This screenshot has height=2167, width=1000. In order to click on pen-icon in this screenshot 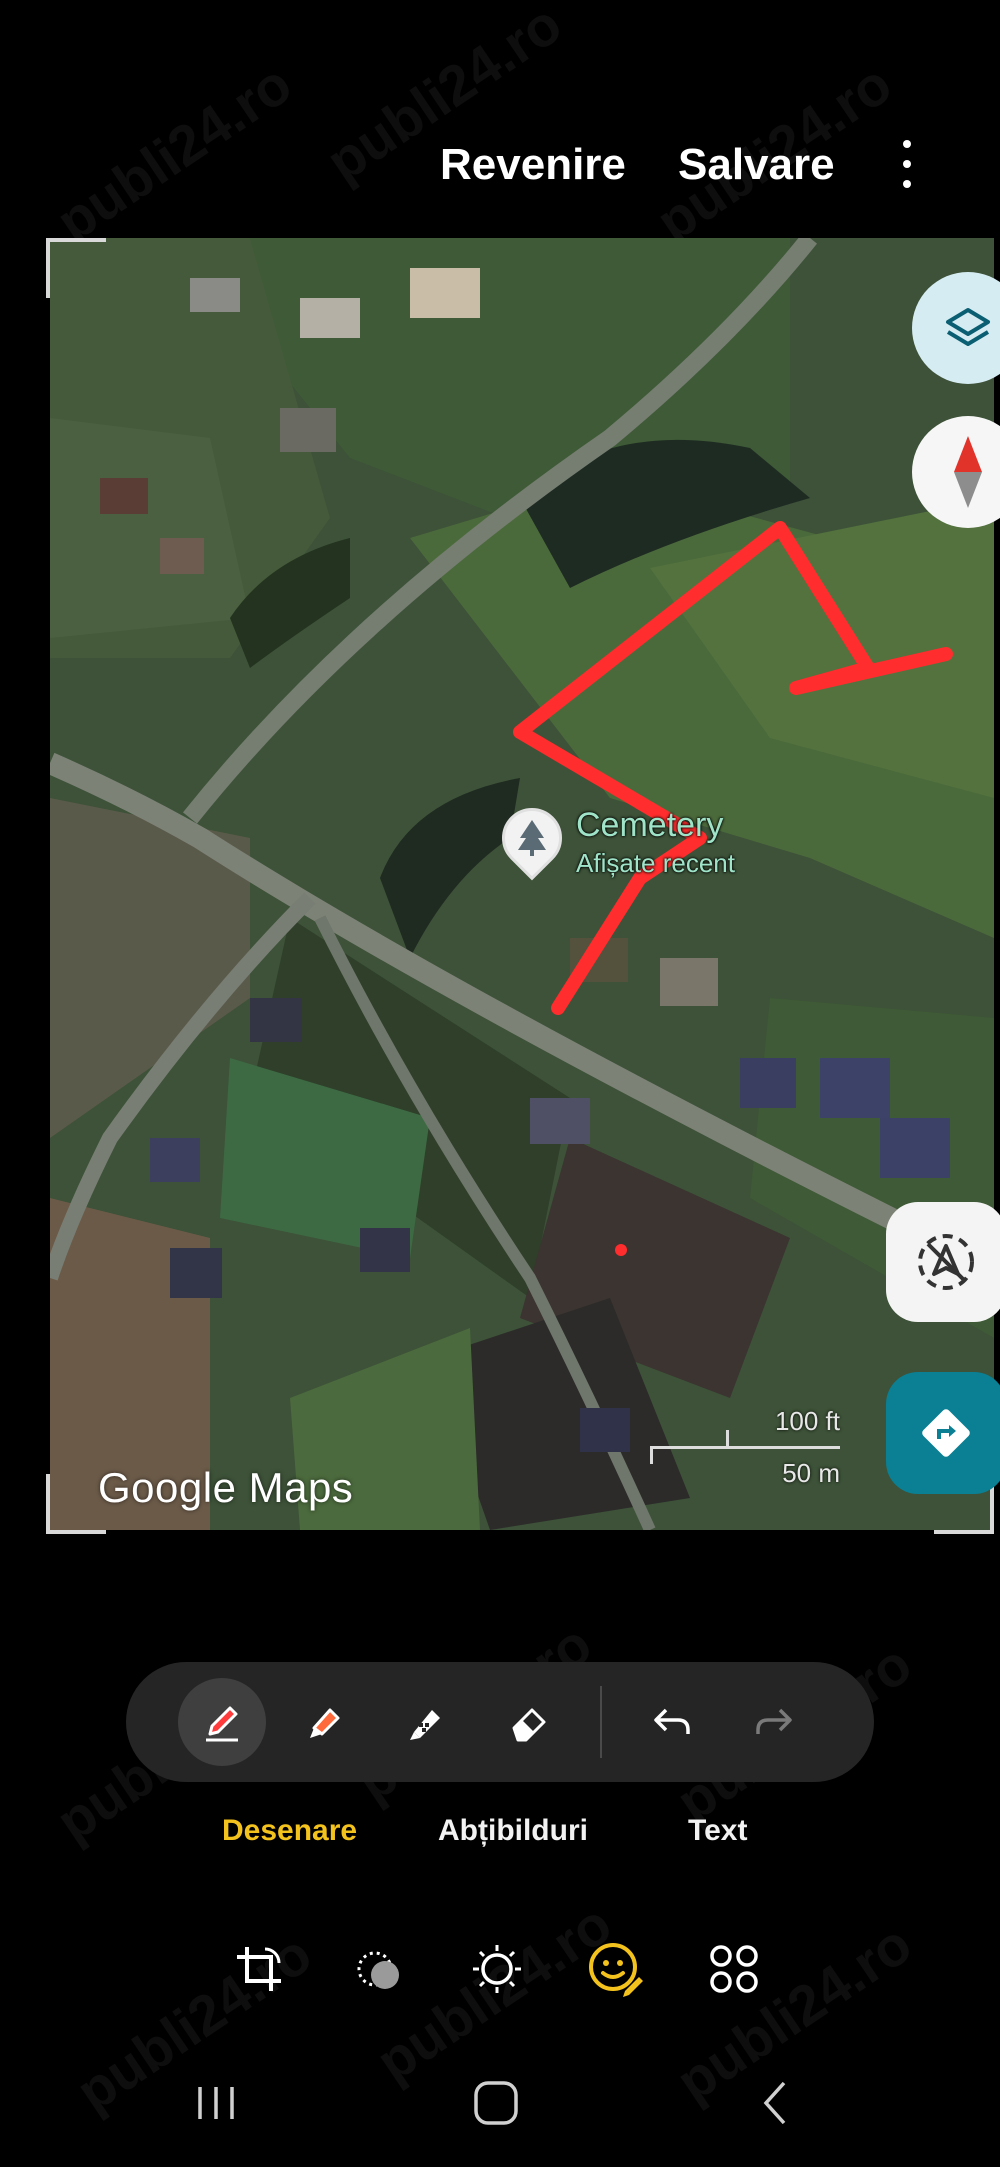, I will do `click(222, 1724)`.